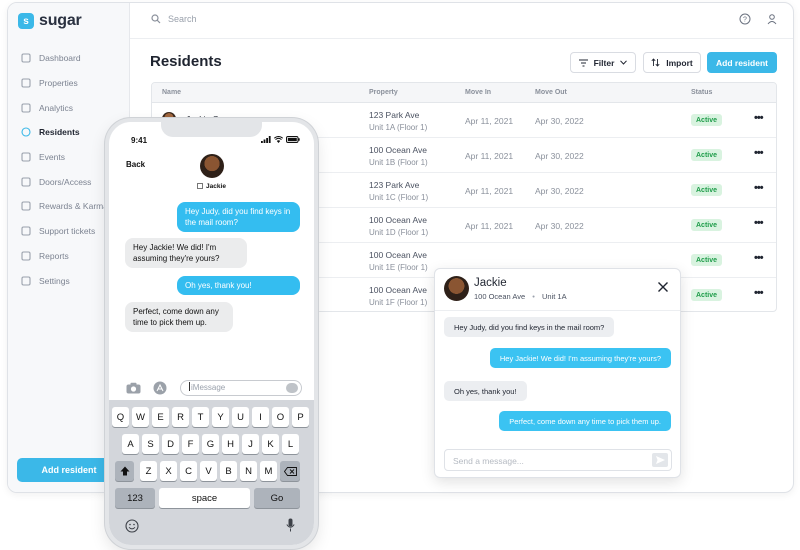 The height and width of the screenshot is (550, 800). Describe the element at coordinates (26, 108) in the screenshot. I see `analytics-icon` at that location.